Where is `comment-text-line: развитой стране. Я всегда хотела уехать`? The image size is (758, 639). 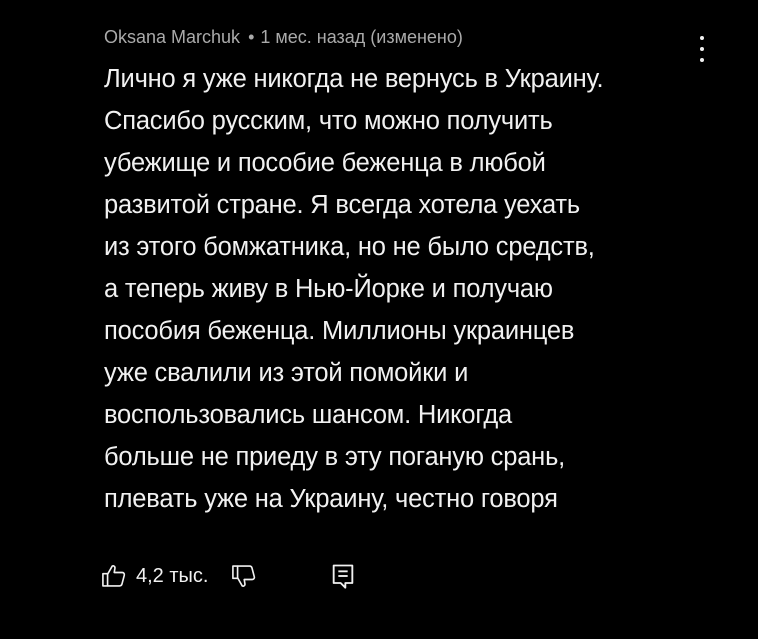
comment-text-line: развитой стране. Я всегда хотела уехать is located at coordinates (342, 205).